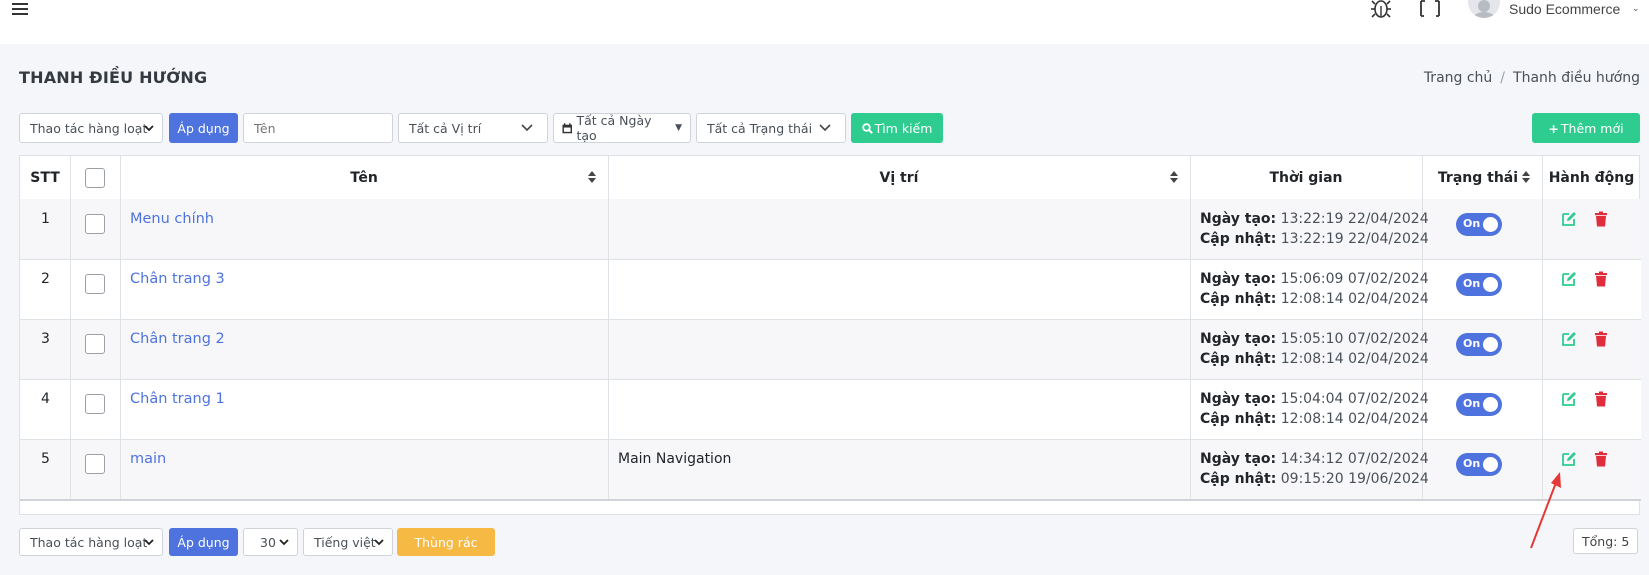  Describe the element at coordinates (177, 339) in the screenshot. I see `row-name-link: Chân trang 2` at that location.